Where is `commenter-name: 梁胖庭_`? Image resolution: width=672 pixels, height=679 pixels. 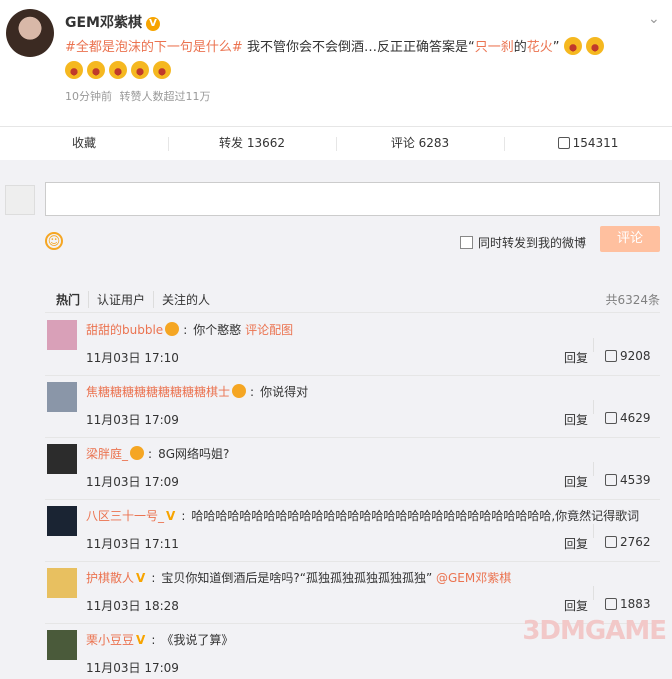 commenter-name: 梁胖庭_ is located at coordinates (107, 454).